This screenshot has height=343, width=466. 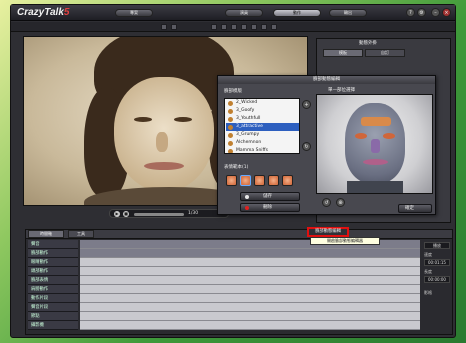 I want to click on playback-controls: ▶ ■ 1/30, so click(x=169, y=213).